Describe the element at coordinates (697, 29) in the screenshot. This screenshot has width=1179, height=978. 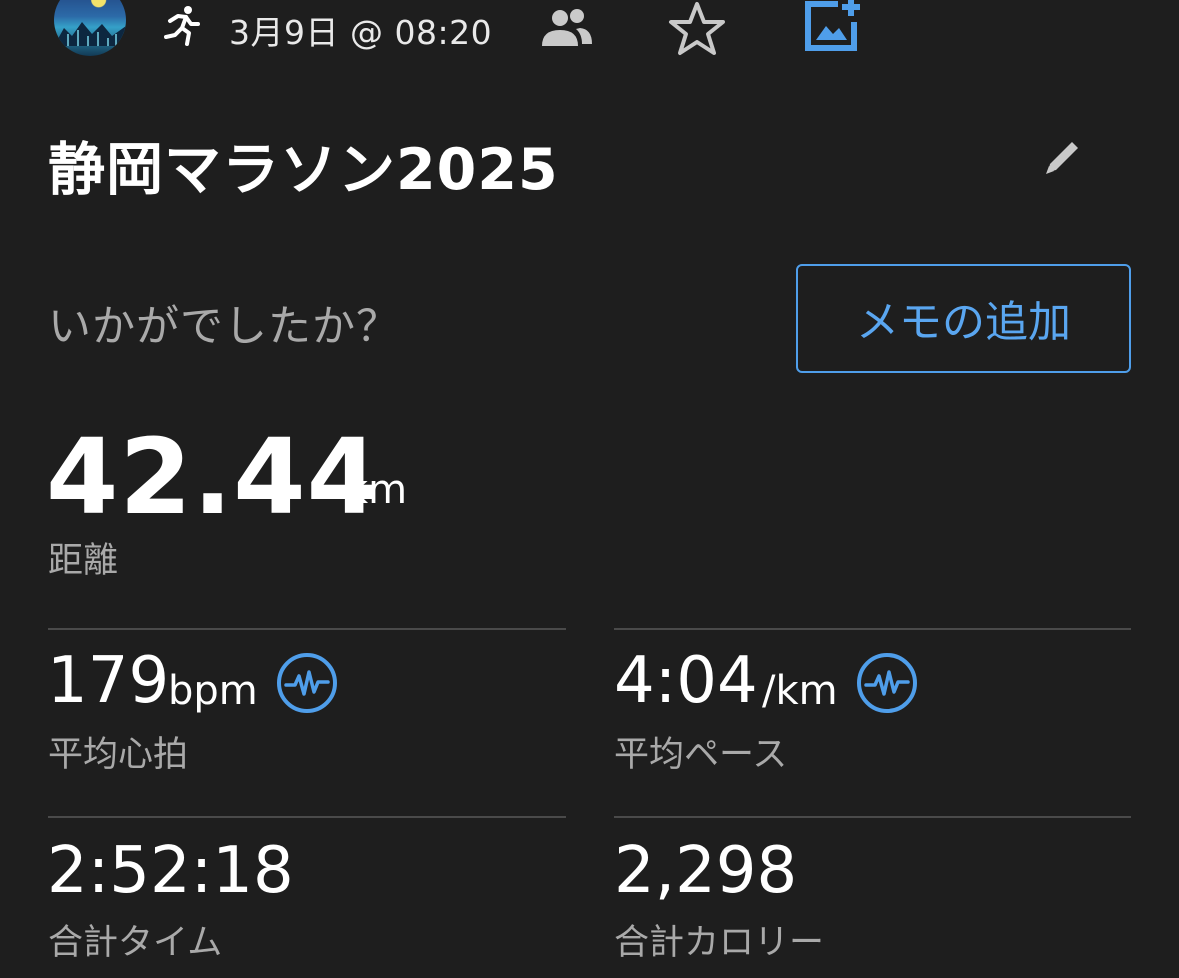
I see `star-icon` at that location.